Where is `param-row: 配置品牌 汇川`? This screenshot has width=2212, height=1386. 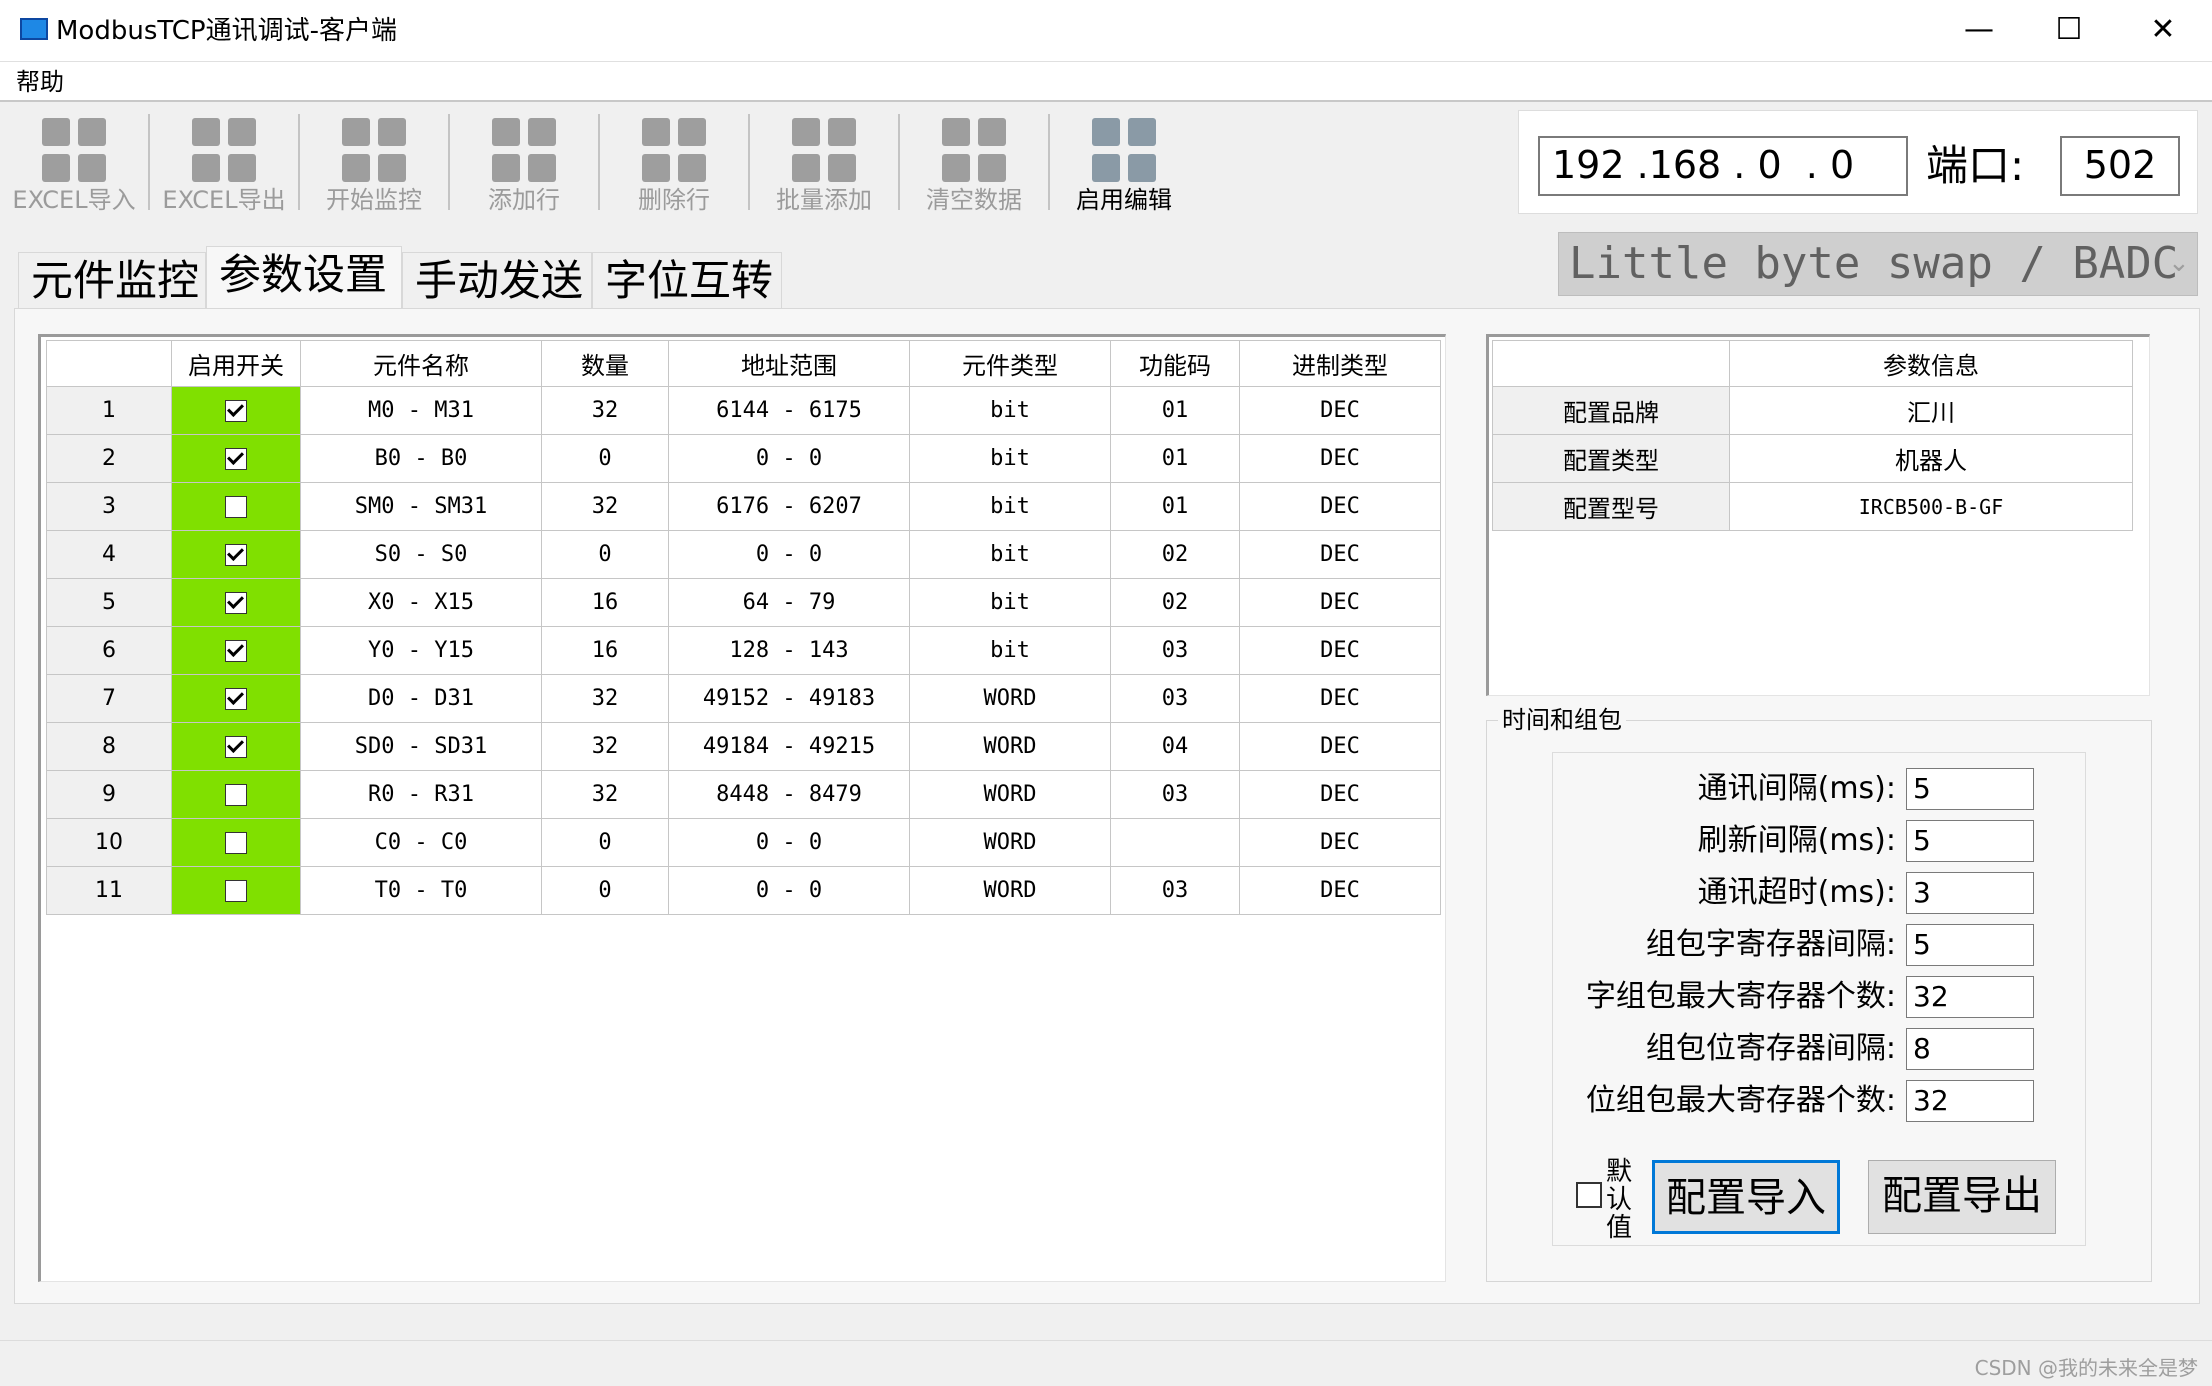 param-row: 配置品牌 汇川 is located at coordinates (1812, 410).